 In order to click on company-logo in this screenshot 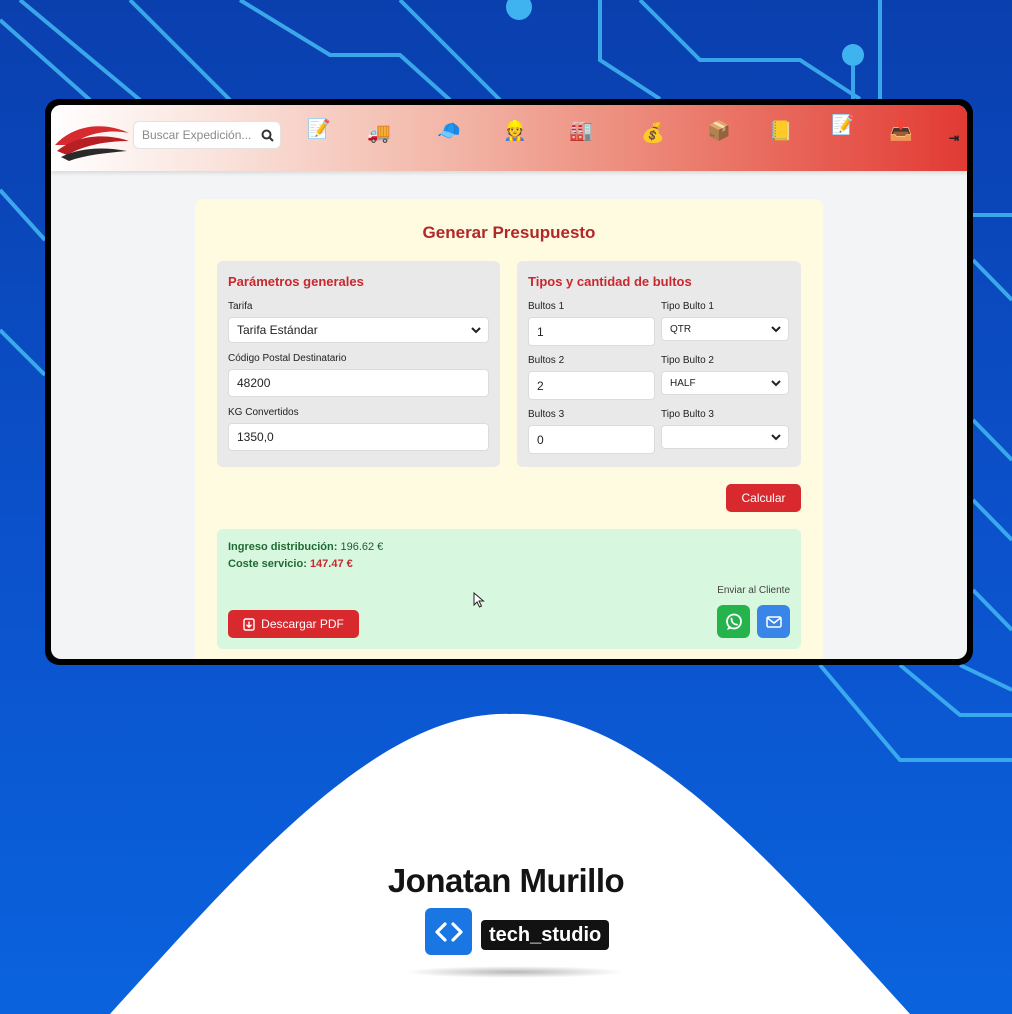, I will do `click(92, 139)`.